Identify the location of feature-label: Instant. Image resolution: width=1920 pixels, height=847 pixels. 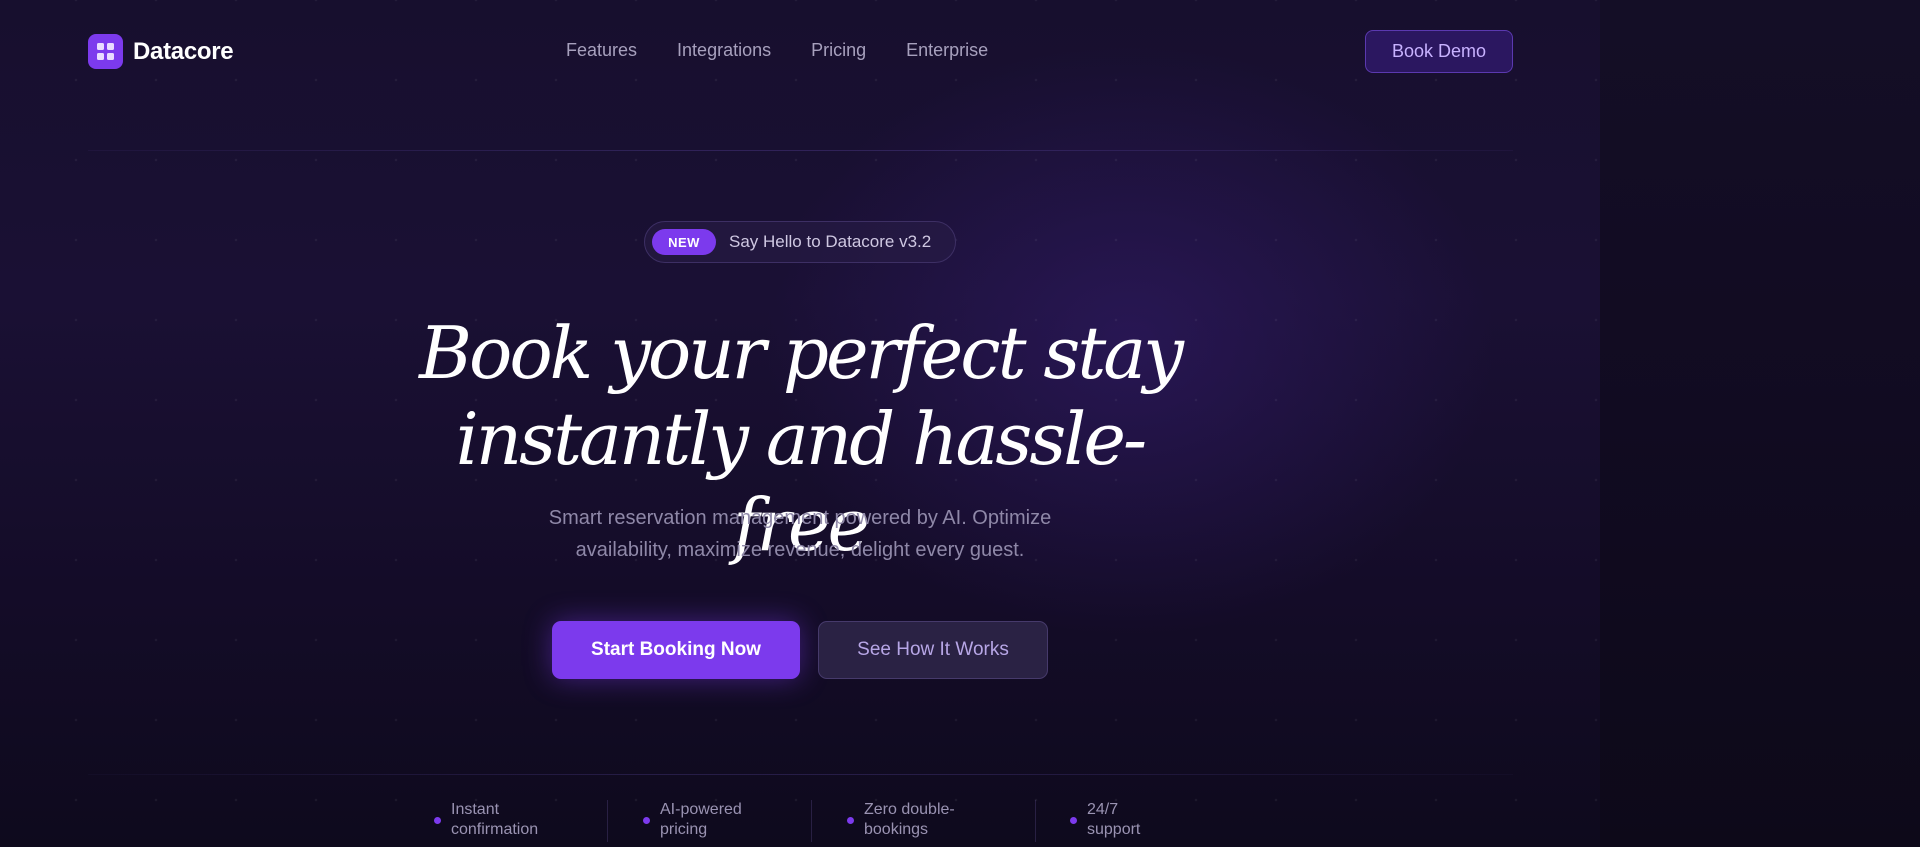
(475, 809).